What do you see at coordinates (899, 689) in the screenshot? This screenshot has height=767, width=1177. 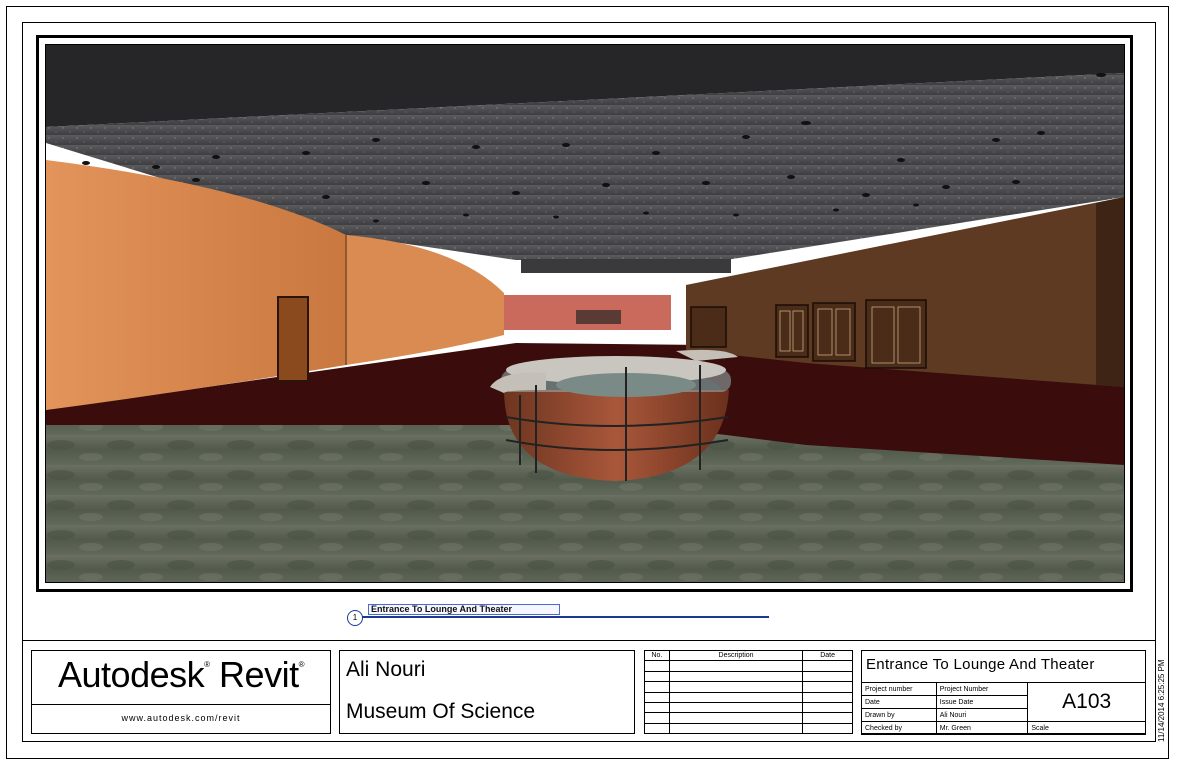 I see `project-number-label: Project number` at bounding box center [899, 689].